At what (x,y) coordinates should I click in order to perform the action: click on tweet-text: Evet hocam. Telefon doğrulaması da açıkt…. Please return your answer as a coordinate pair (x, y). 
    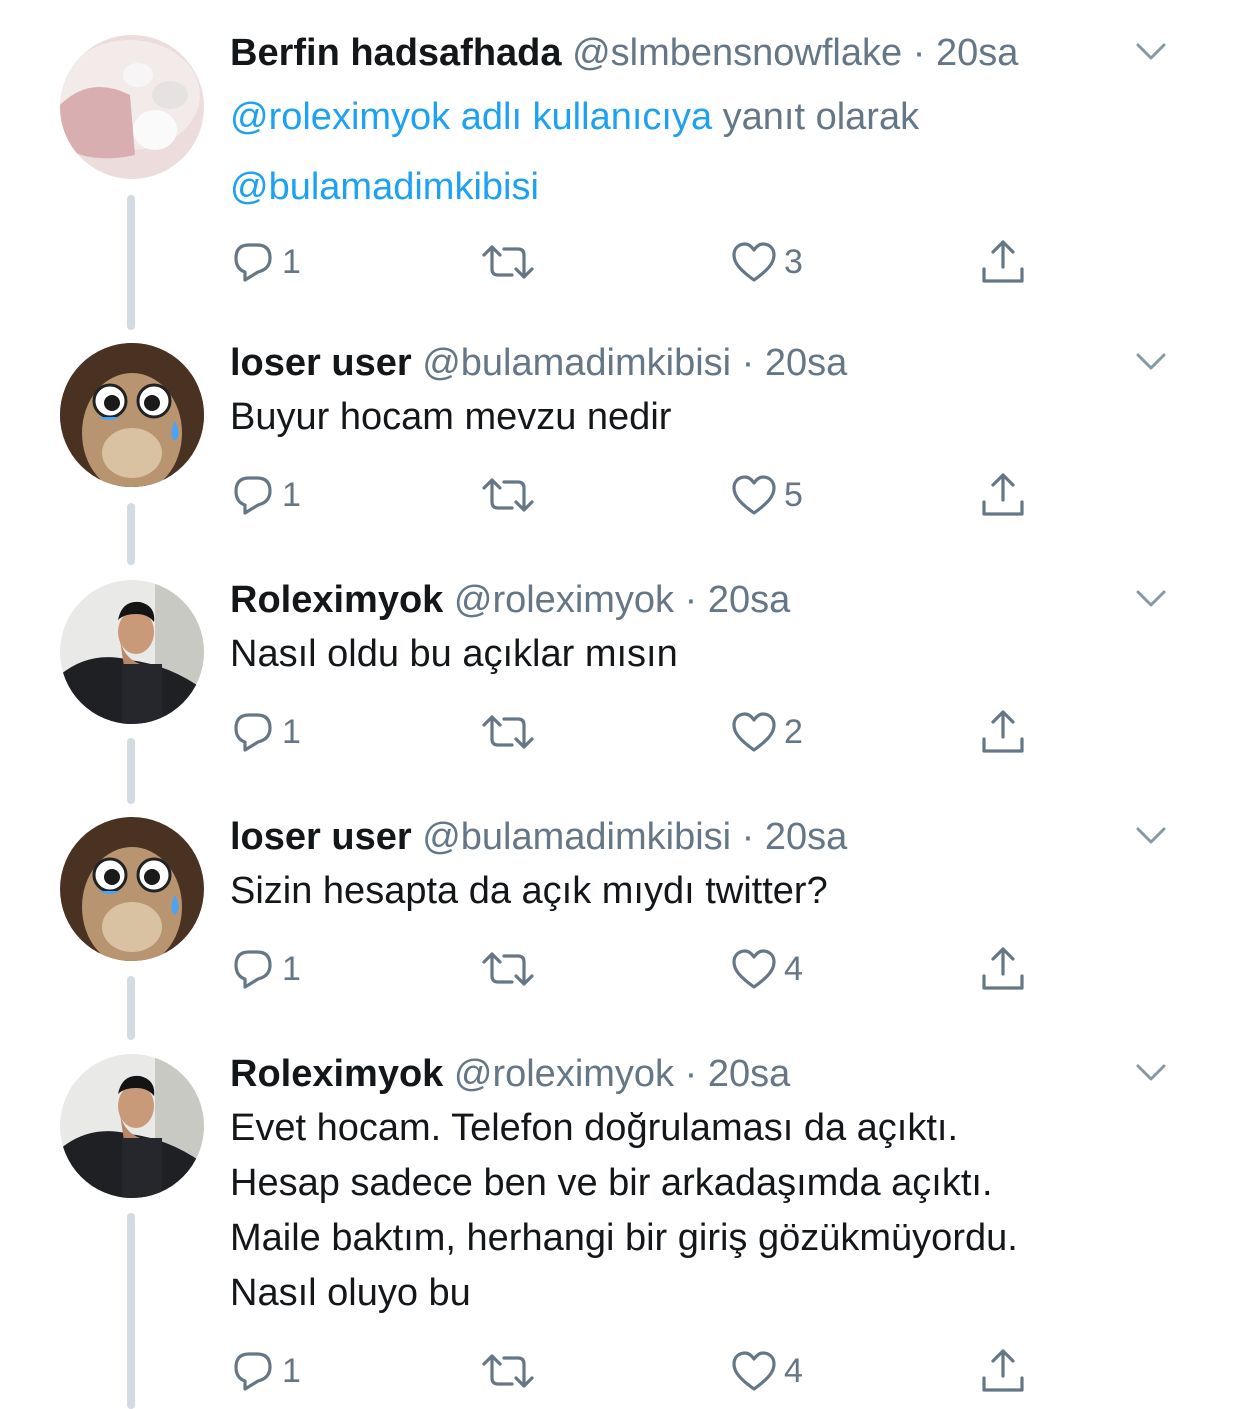
    Looking at the image, I should click on (716, 1211).